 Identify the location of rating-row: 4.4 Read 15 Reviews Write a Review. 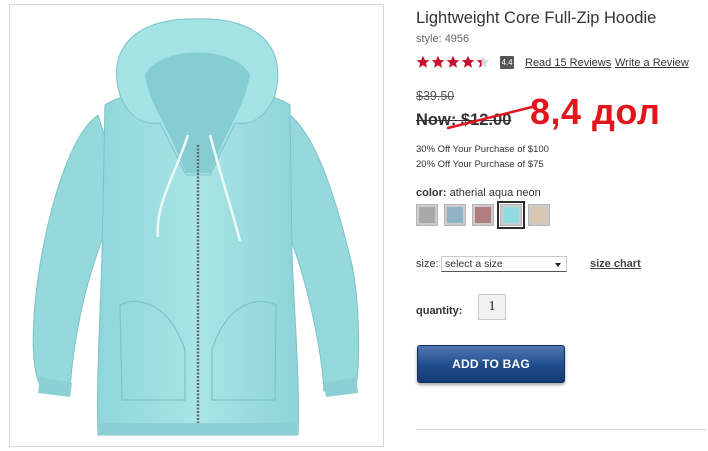
(561, 63).